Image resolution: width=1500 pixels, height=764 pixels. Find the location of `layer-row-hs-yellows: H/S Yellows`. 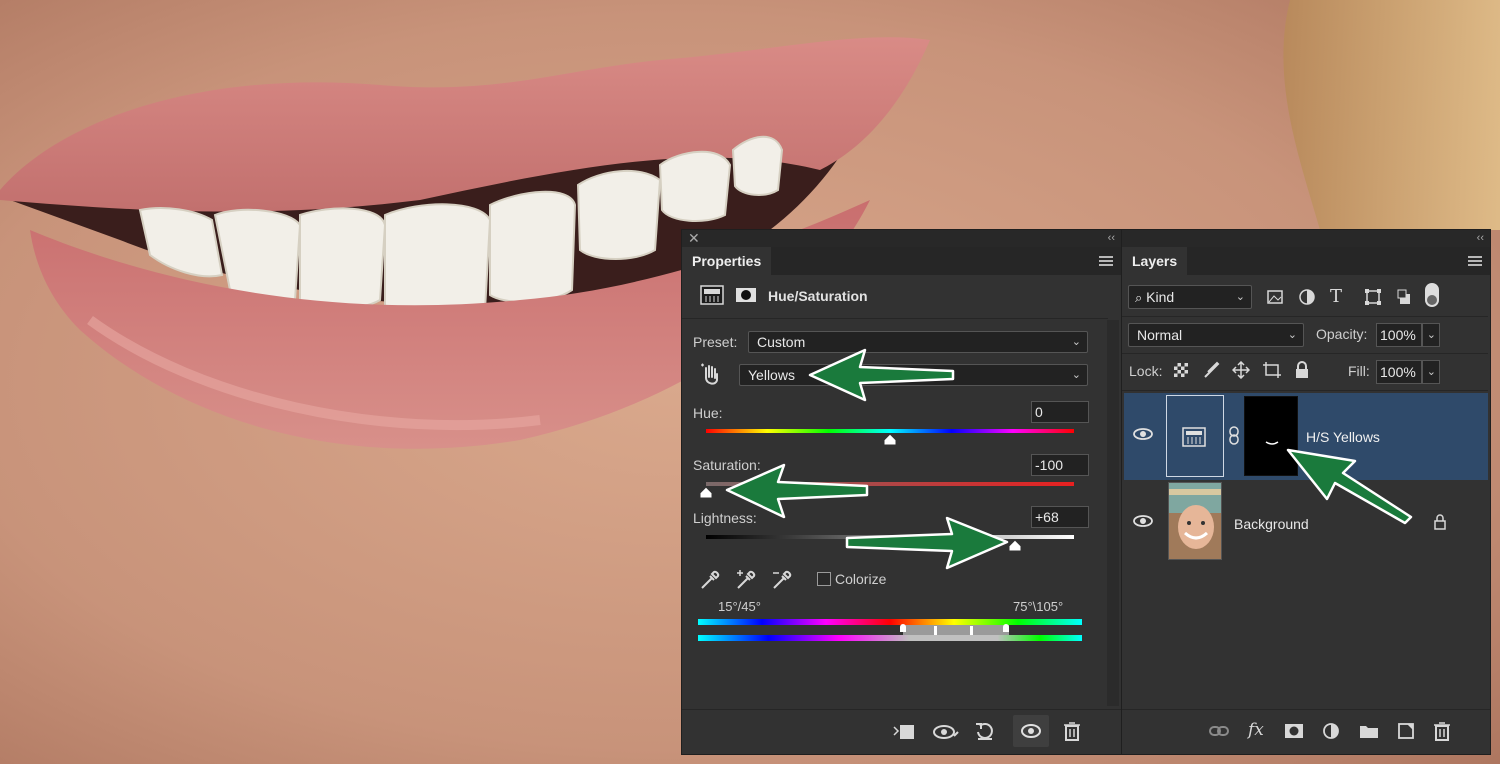

layer-row-hs-yellows: H/S Yellows is located at coordinates (1306, 436).